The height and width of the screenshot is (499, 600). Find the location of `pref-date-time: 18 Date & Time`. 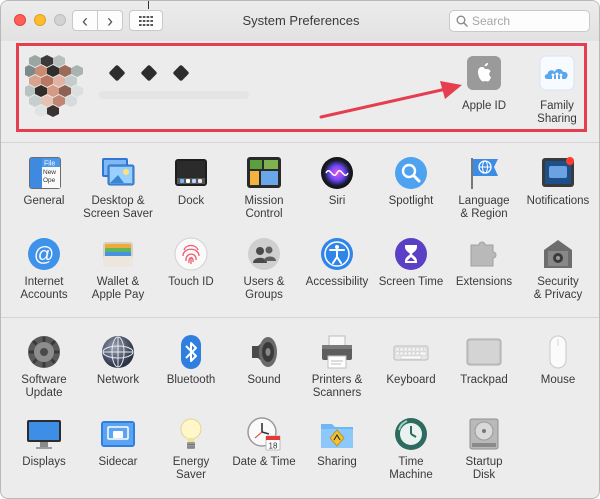

pref-date-time: 18 Date & Time is located at coordinates (264, 442).